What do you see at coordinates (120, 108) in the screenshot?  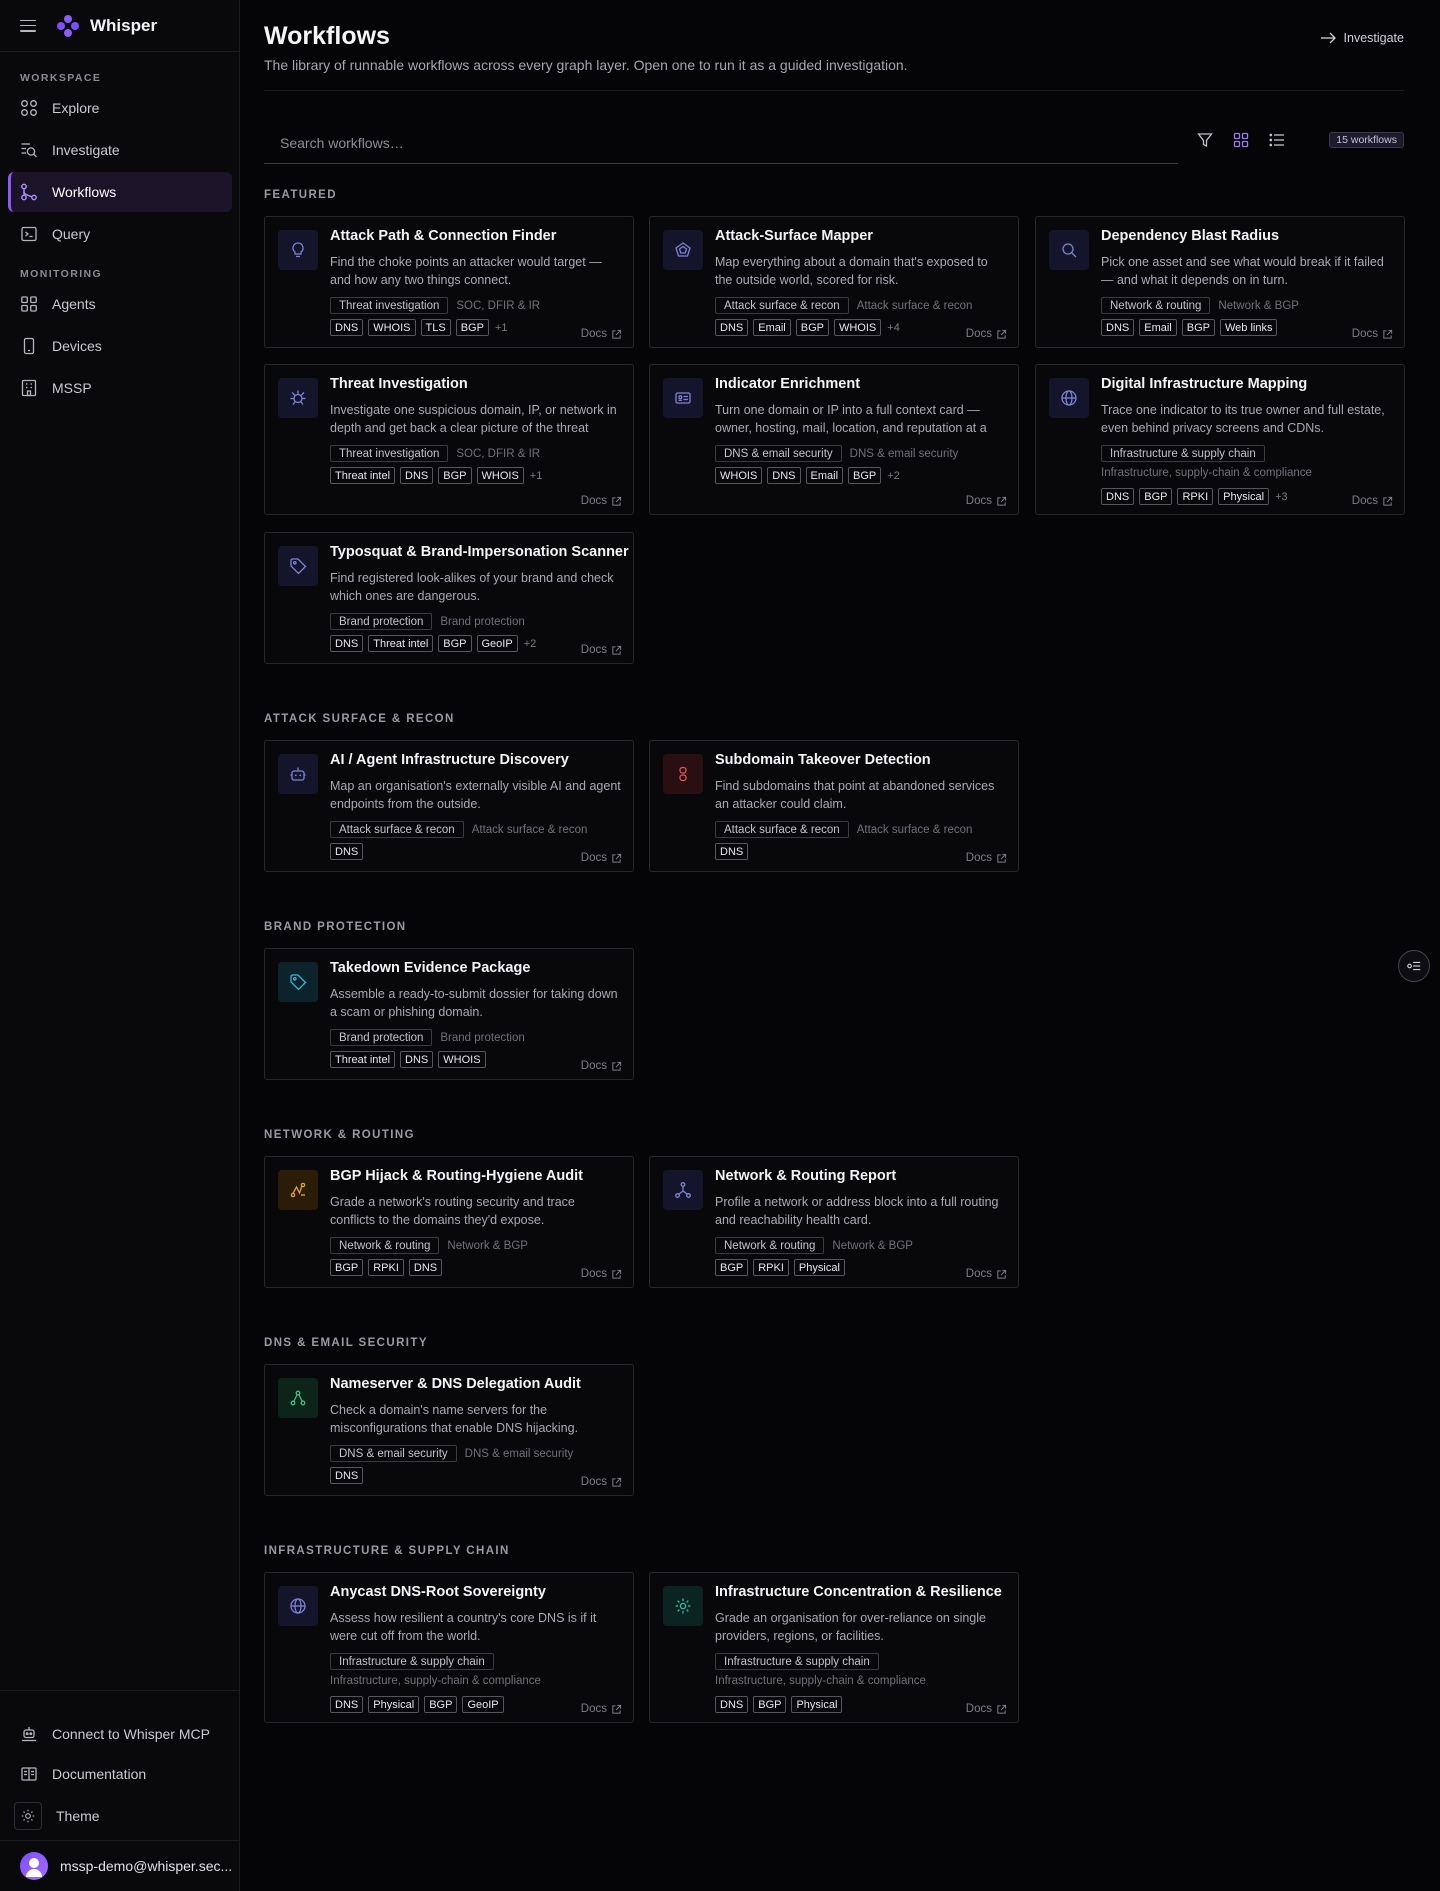 I see `sidebar-item-explore: Explore` at bounding box center [120, 108].